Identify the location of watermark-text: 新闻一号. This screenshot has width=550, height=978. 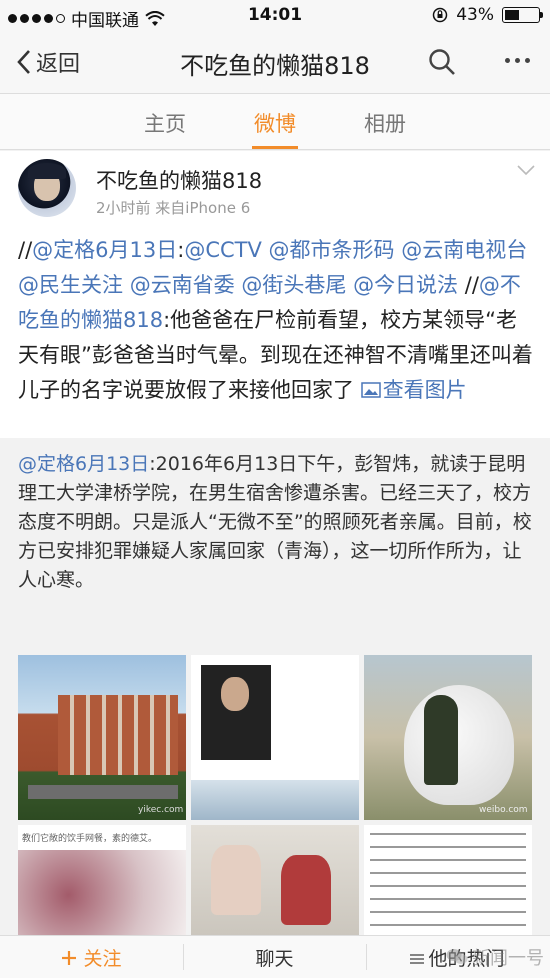
(508, 958).